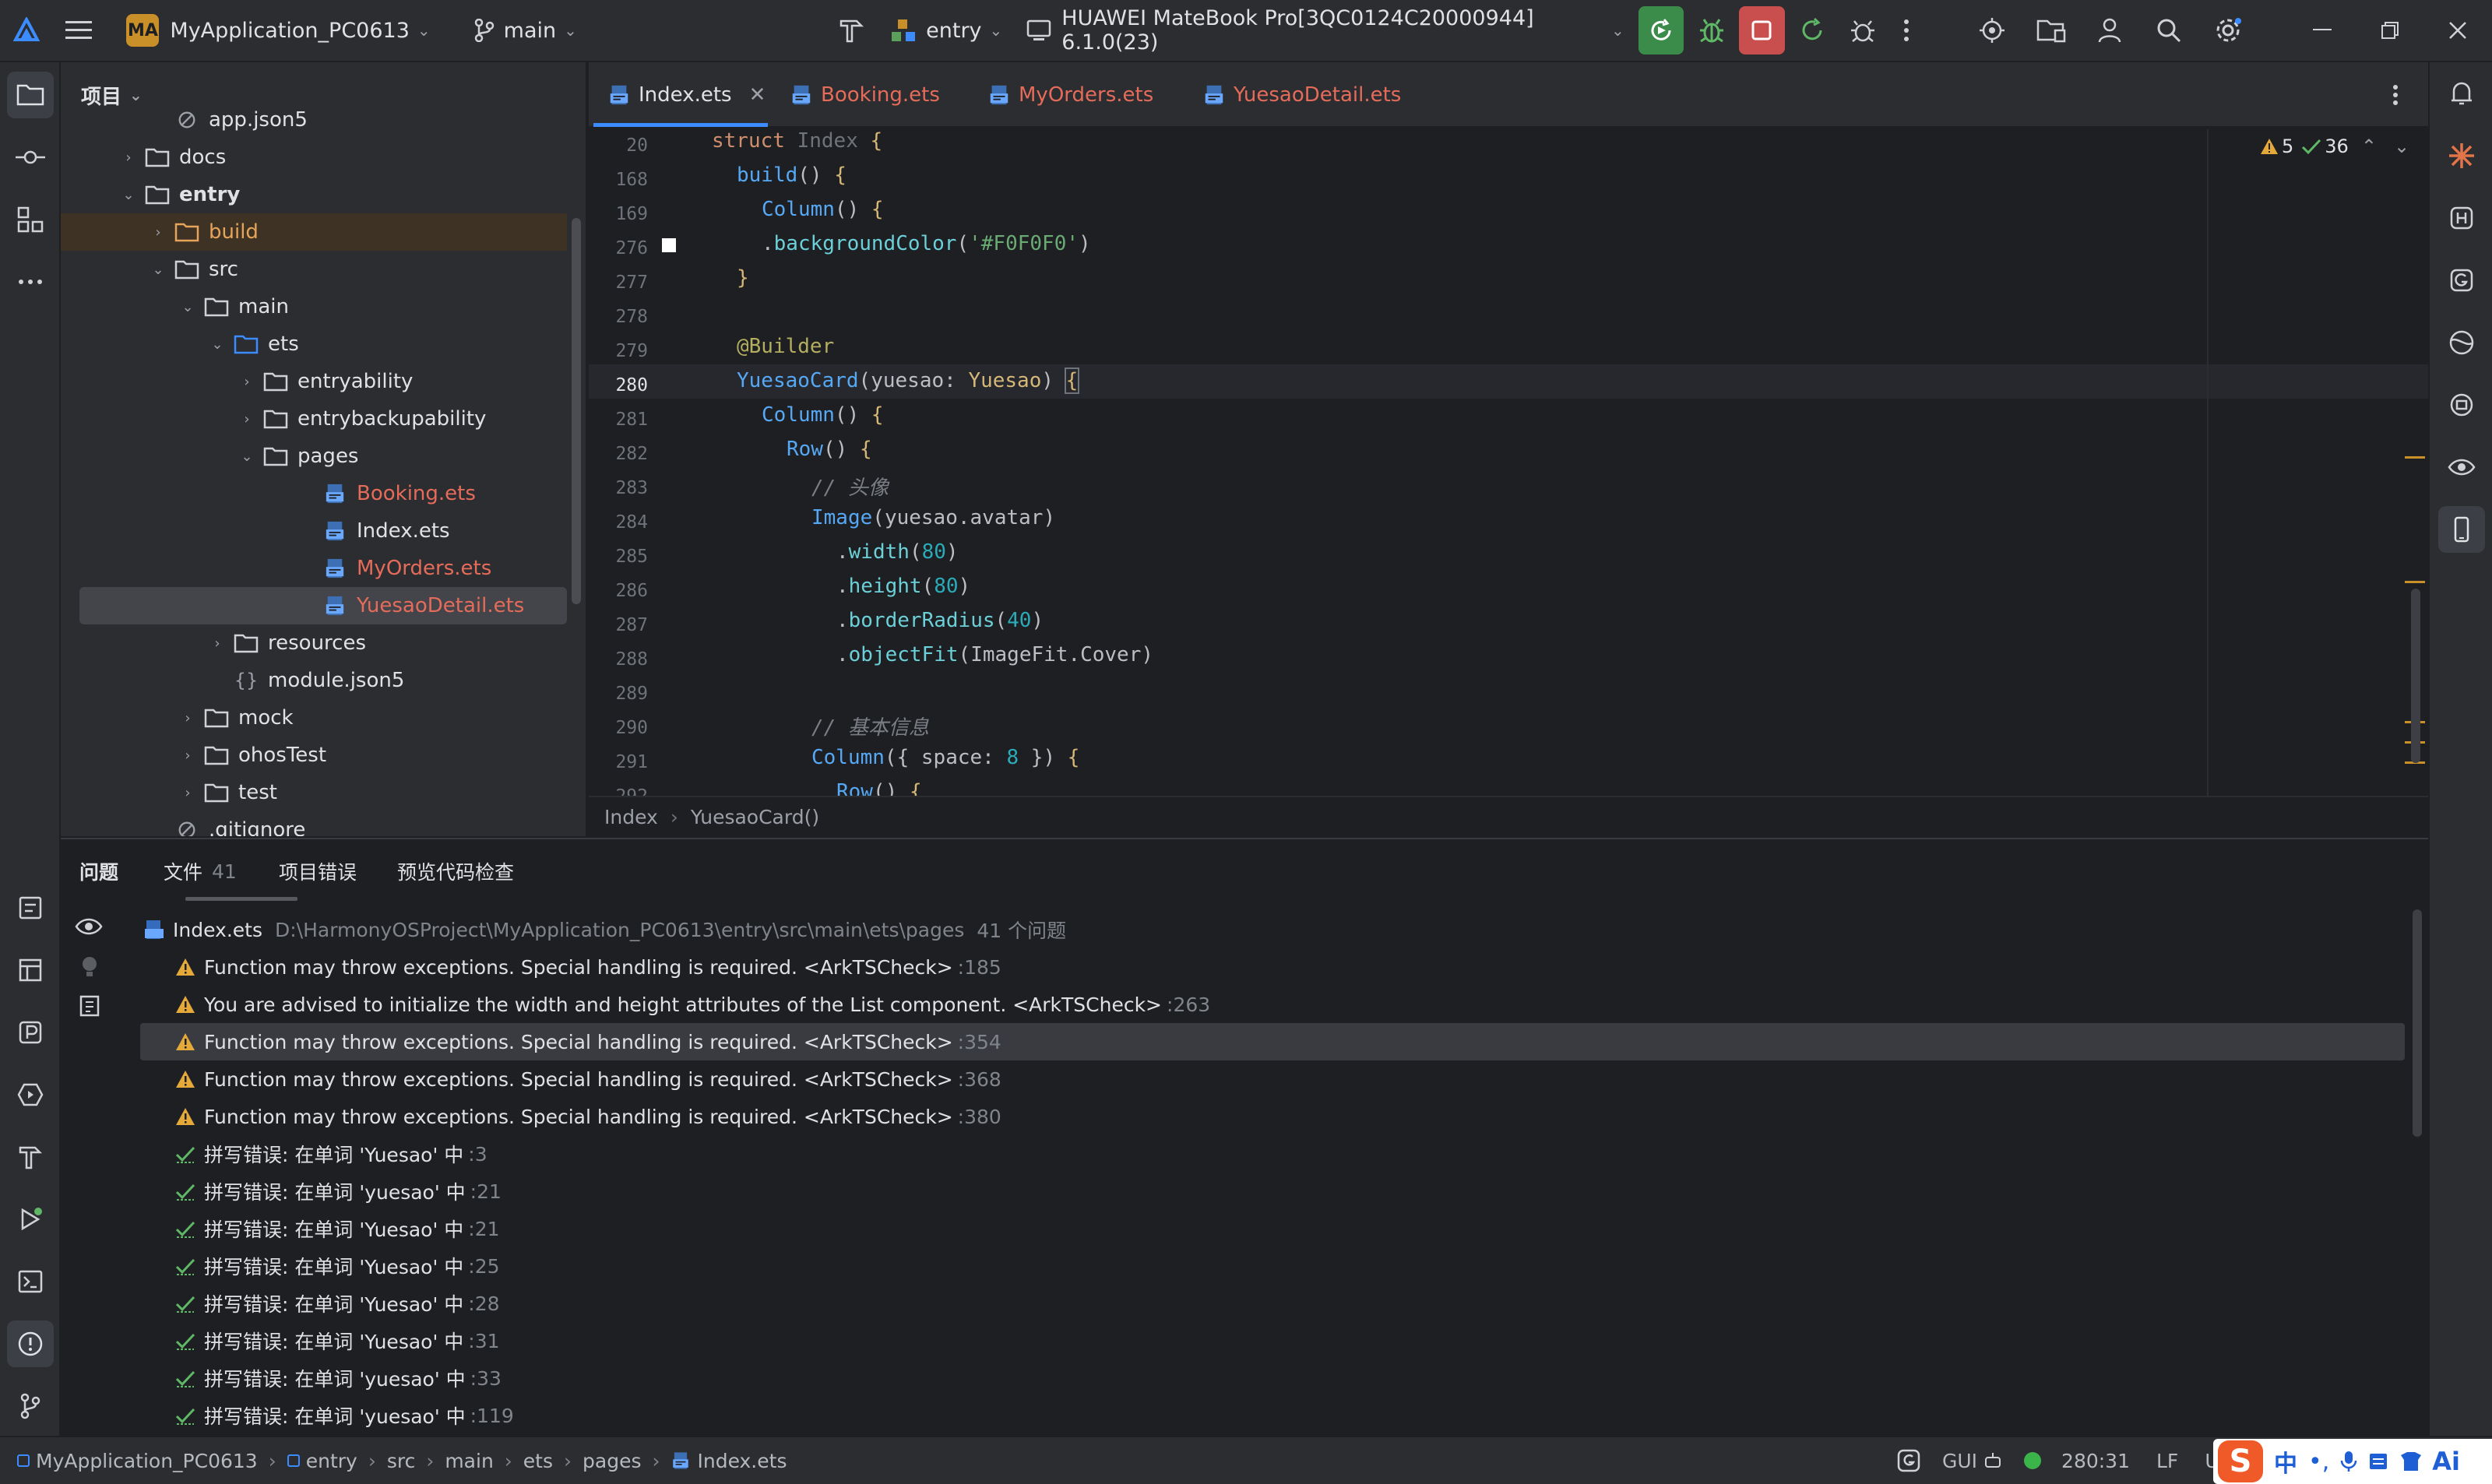 This screenshot has height=1484, width=2492. Describe the element at coordinates (1301, 95) in the screenshot. I see `tab-yuesaodetail-ets: YuesaoDetail.ets` at that location.